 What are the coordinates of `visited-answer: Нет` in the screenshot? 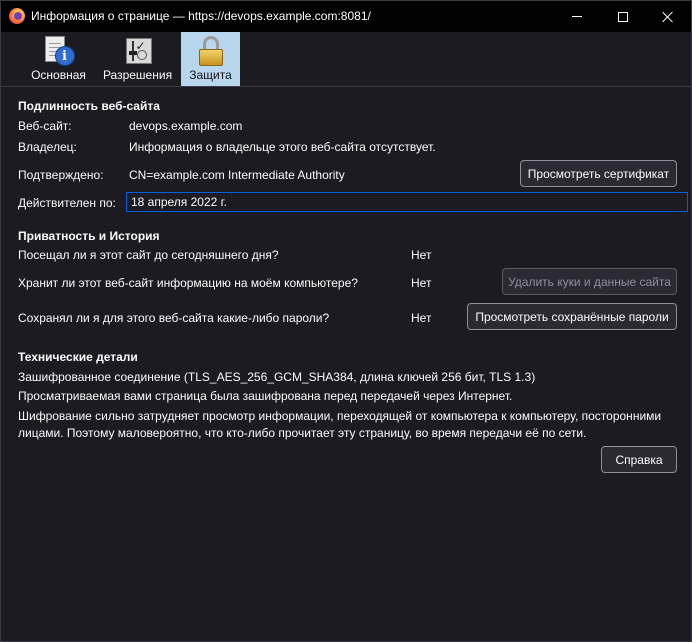 It's located at (421, 255).